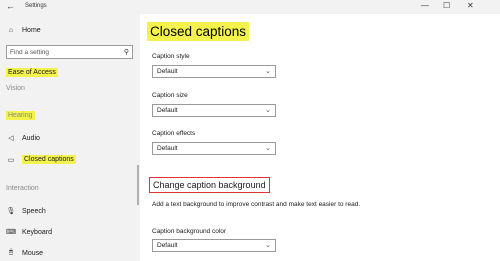  I want to click on sidebar-item-speech: 🎙 Speech, so click(26, 211).